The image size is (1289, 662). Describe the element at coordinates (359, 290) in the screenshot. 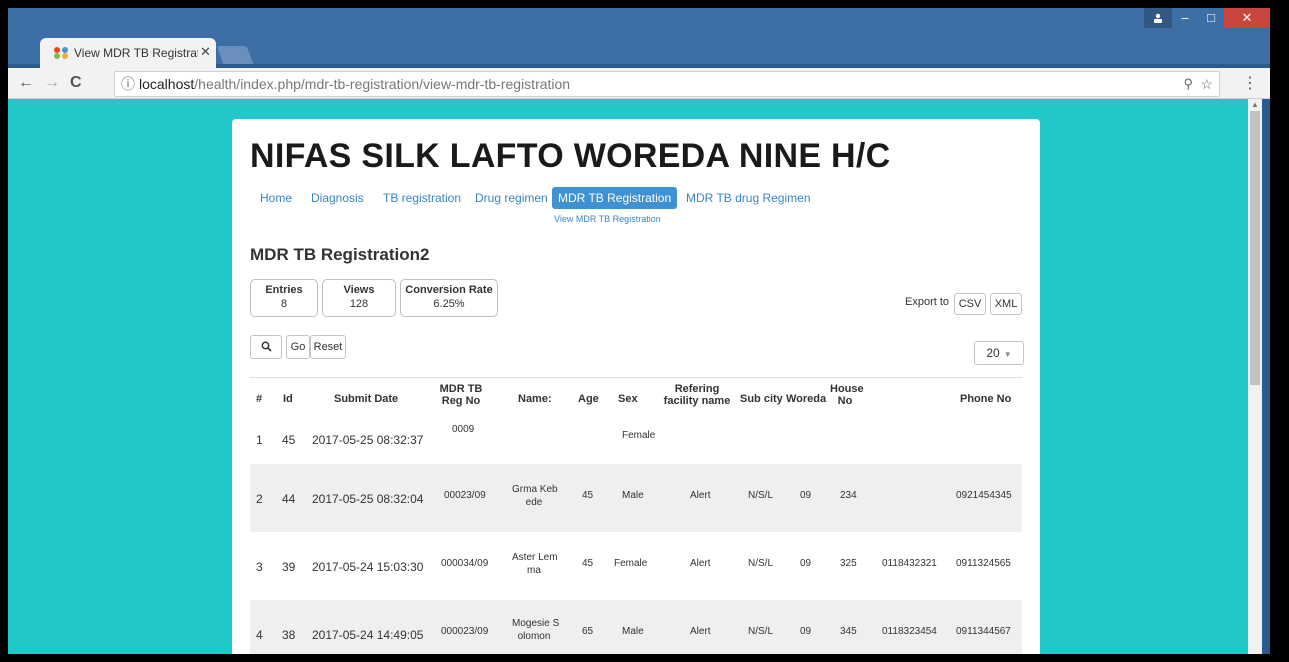

I see `stat-label: Views` at that location.